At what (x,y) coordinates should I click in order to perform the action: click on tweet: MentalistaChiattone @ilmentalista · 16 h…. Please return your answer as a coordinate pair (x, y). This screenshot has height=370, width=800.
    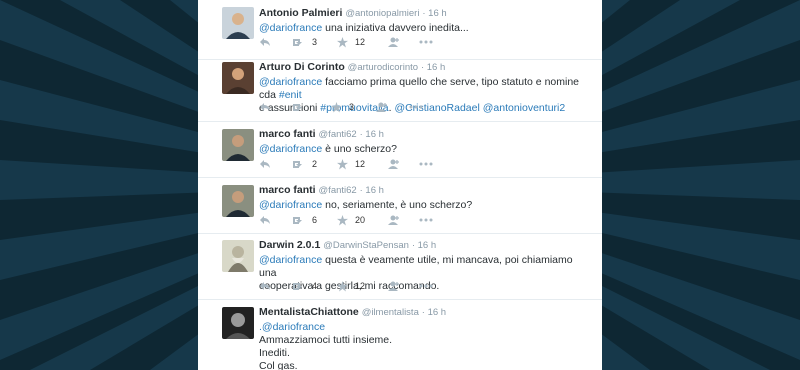
    Looking at the image, I should click on (400, 335).